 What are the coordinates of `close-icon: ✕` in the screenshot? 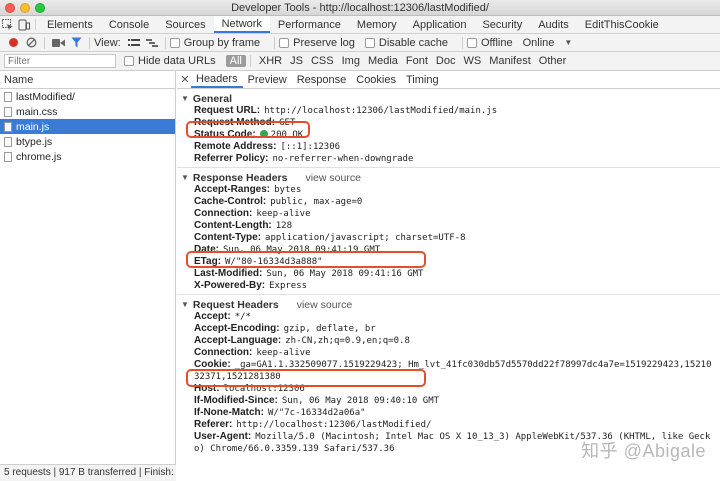 It's located at (185, 79).